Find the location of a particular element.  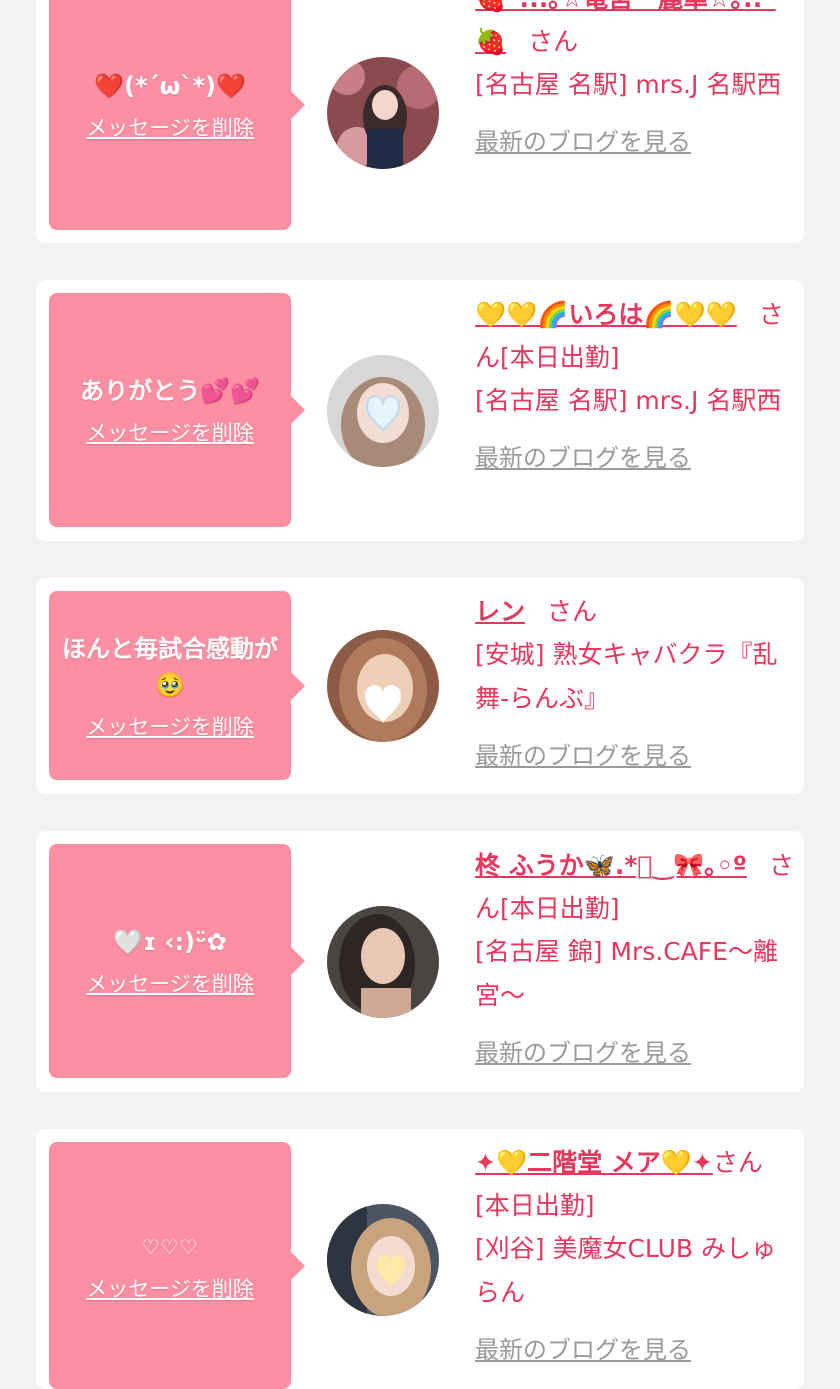

cast-name-link: 🍓*:..｡☆竜宮 麗華☆｡.:*🍓 is located at coordinates (625, 28).